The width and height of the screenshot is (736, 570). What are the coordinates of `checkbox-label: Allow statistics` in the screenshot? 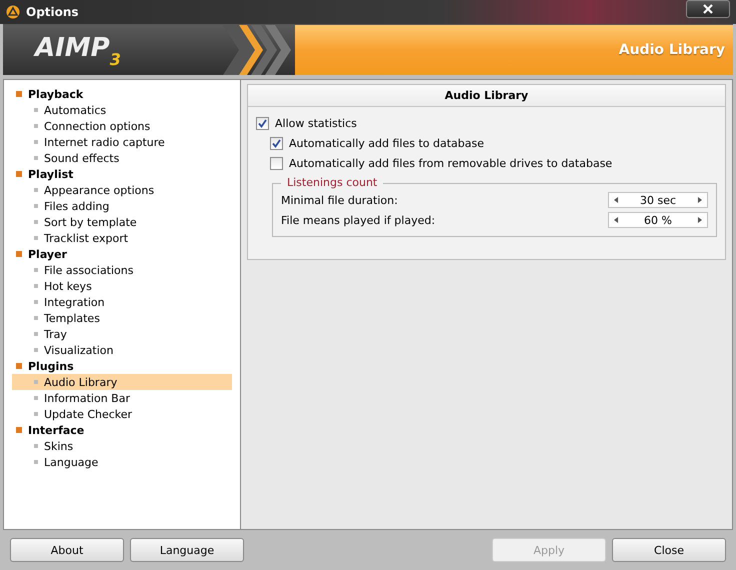 It's located at (316, 123).